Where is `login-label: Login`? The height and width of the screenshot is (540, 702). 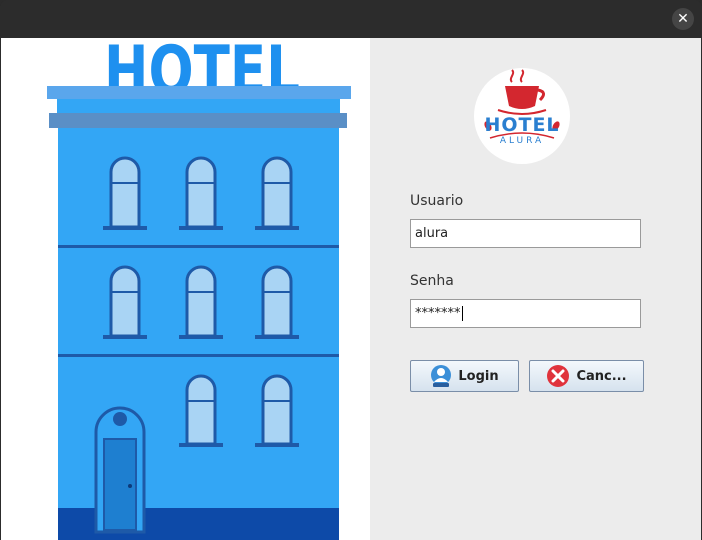 login-label: Login is located at coordinates (478, 376).